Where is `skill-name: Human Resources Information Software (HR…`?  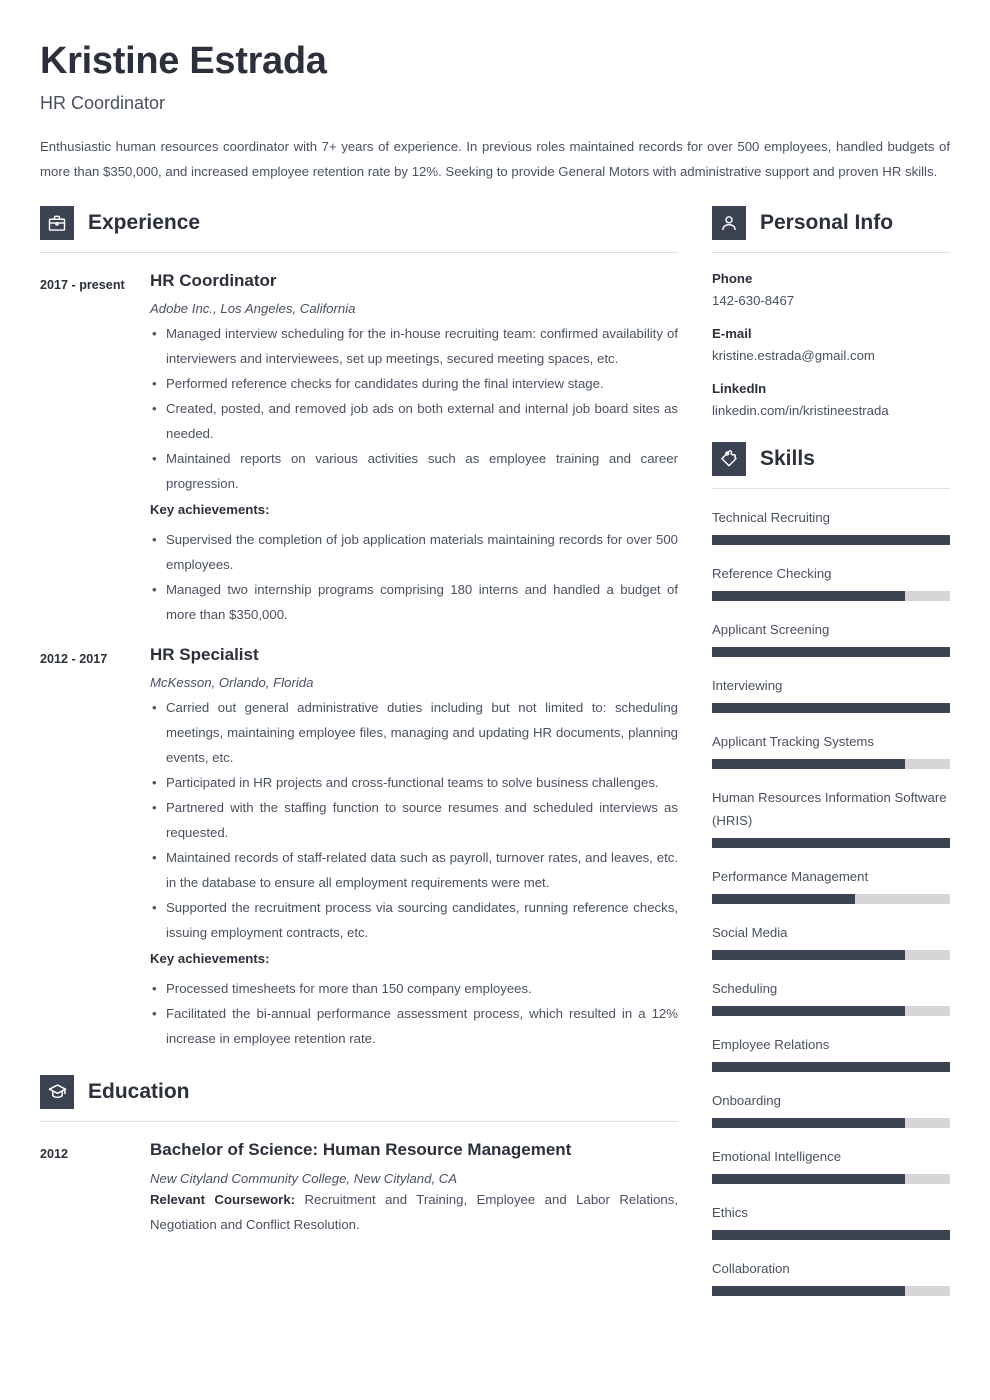 skill-name: Human Resources Information Software (HR… is located at coordinates (829, 808).